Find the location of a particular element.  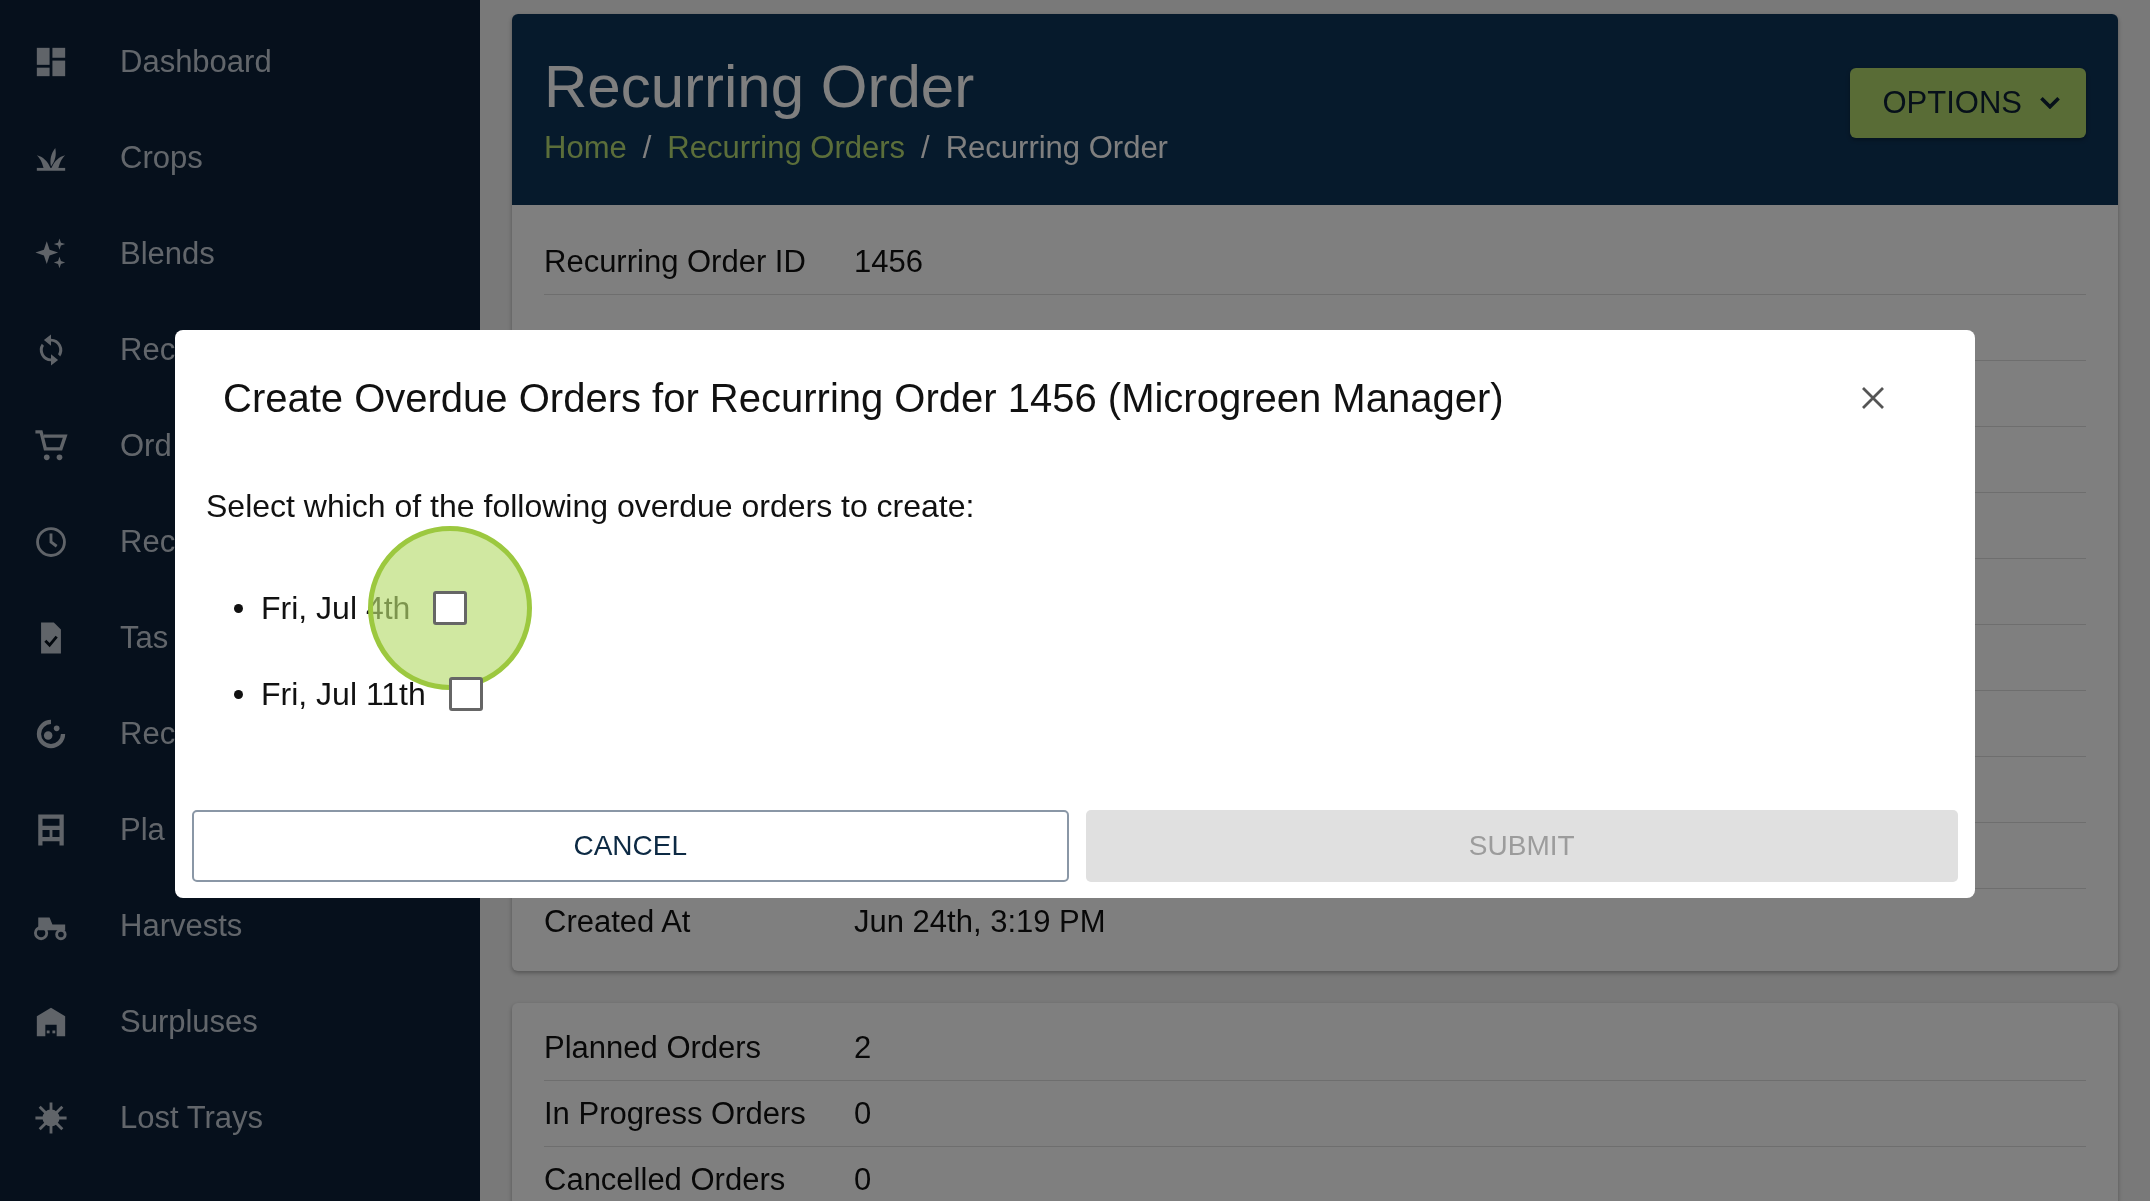

field-value: 2 is located at coordinates (863, 1047).